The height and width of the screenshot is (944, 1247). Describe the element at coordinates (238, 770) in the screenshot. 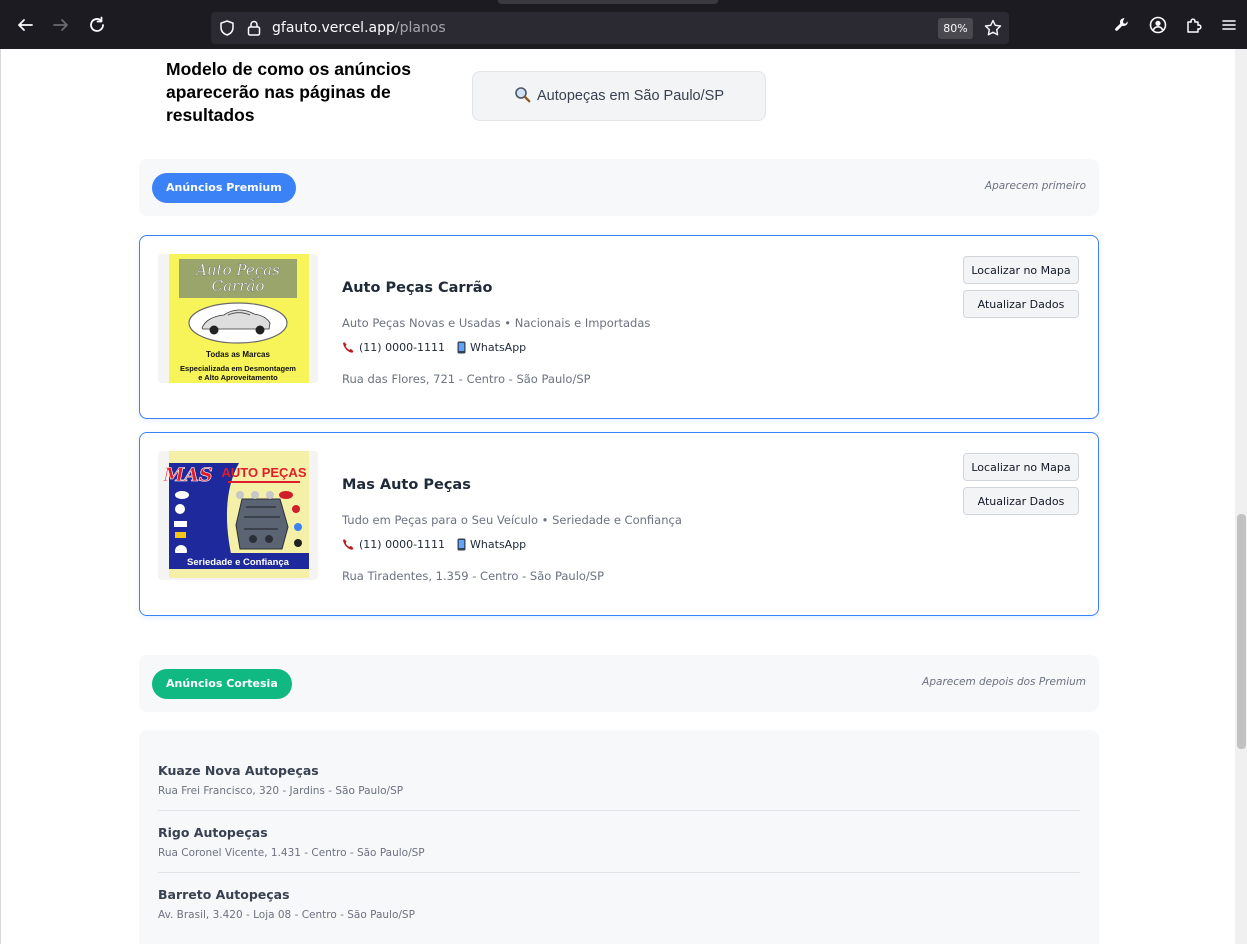

I see `courtesy-item-name: Kuaze Nova Autopeças` at that location.